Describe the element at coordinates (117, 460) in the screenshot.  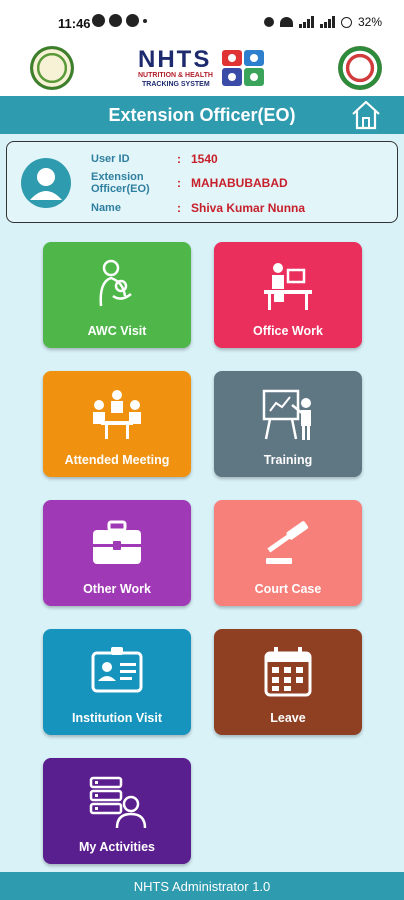
I see `attended-meeting-label: Attended Meeting` at that location.